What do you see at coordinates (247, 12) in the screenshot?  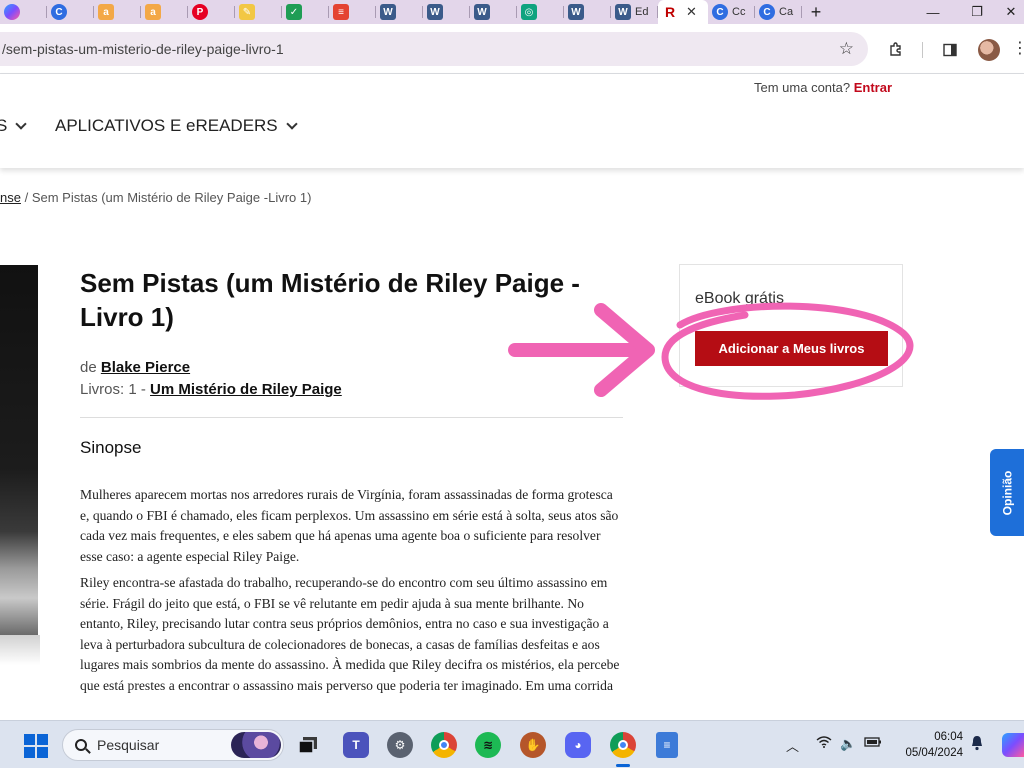 I see `notes-icon: ✎` at bounding box center [247, 12].